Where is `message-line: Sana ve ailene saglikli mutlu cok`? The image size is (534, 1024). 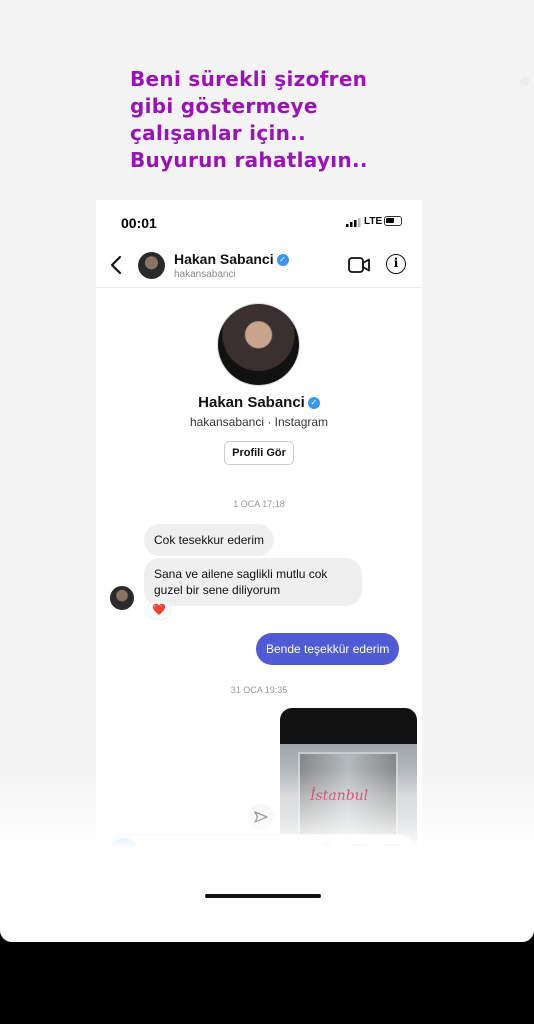
message-line: Sana ve ailene saglikli mutlu cok is located at coordinates (241, 574).